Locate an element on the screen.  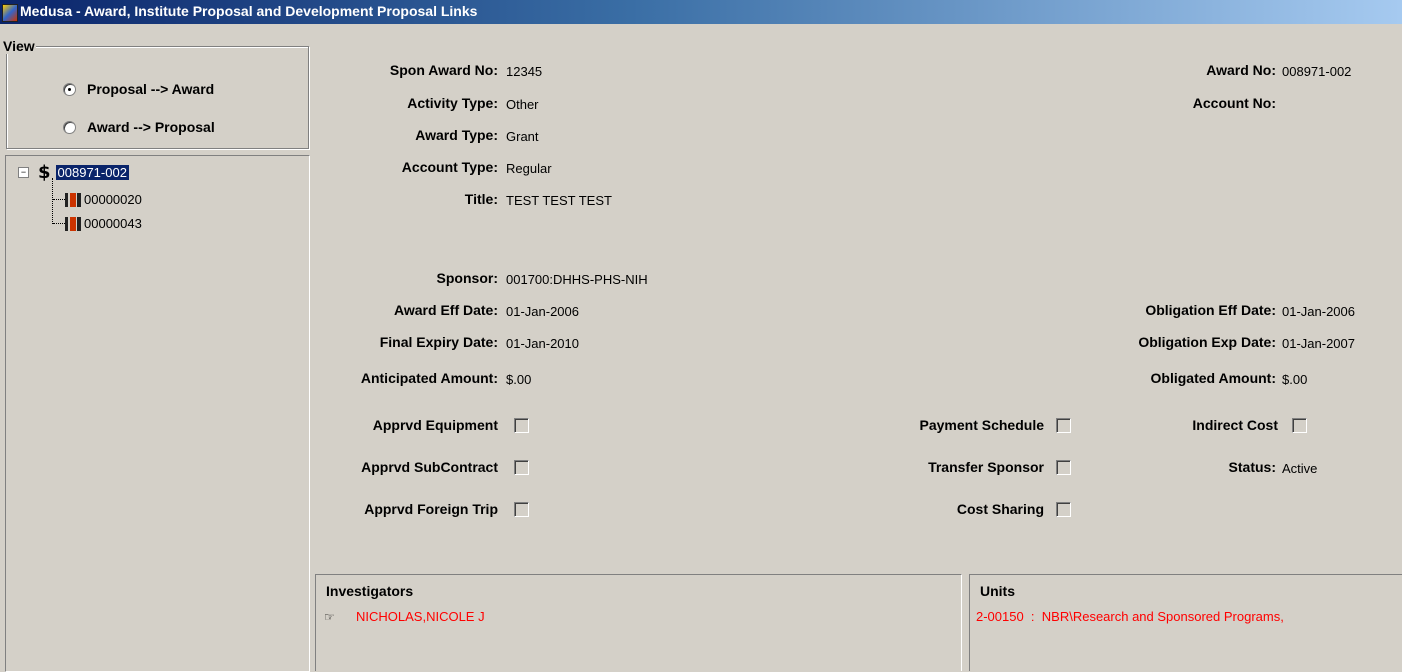
award-eff-date-value: 01-Jan-2006 is located at coordinates (542, 311).